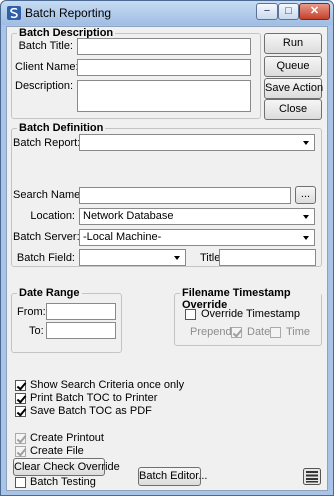 Image resolution: width=334 pixels, height=496 pixels. Describe the element at coordinates (164, 67) in the screenshot. I see `client-name-input` at that location.